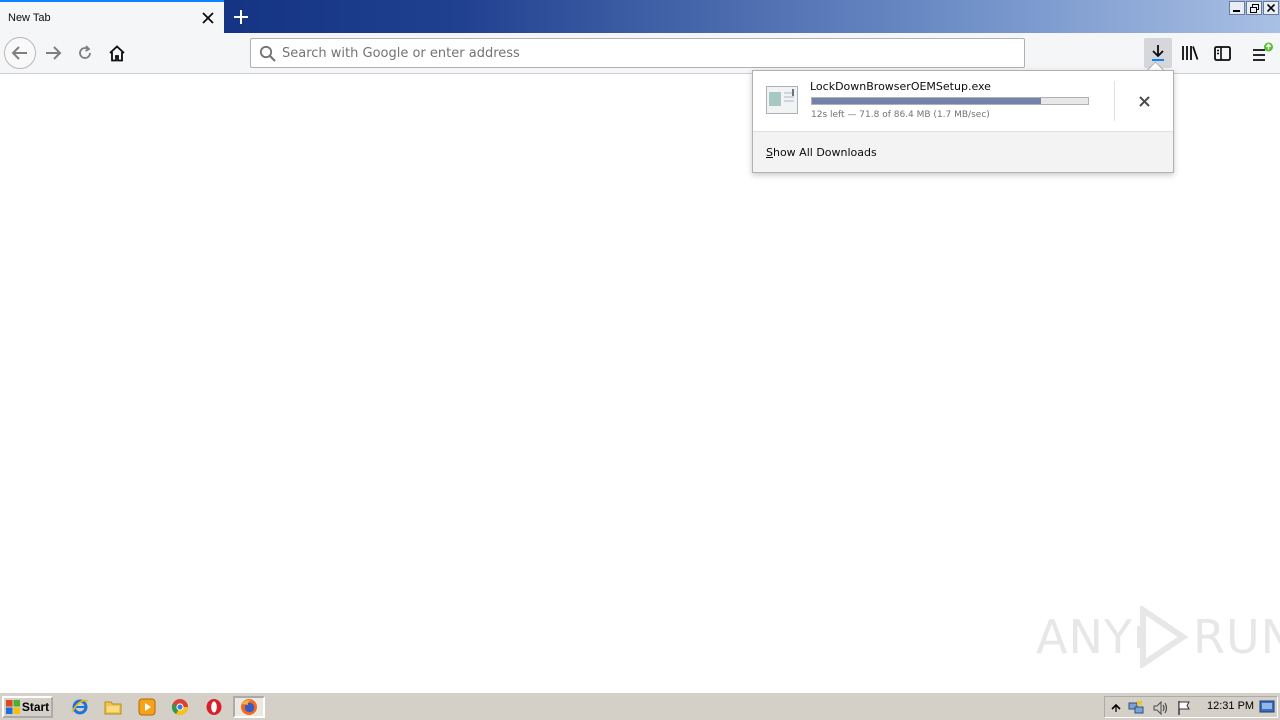  I want to click on download-progress-bar, so click(950, 101).